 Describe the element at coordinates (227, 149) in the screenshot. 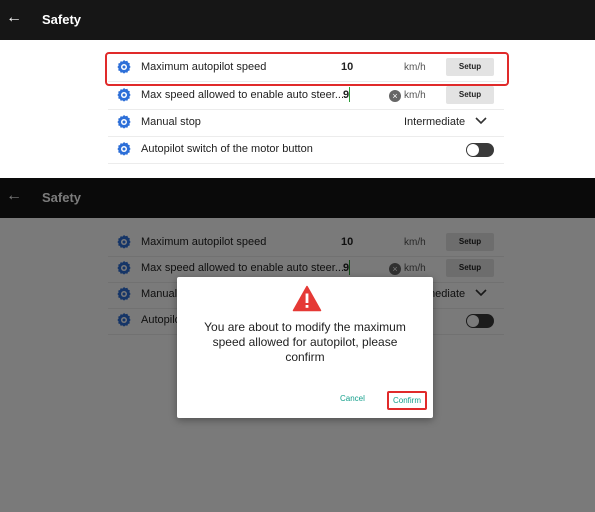

I see `setting-label: Autopilot switch of the motor button` at that location.